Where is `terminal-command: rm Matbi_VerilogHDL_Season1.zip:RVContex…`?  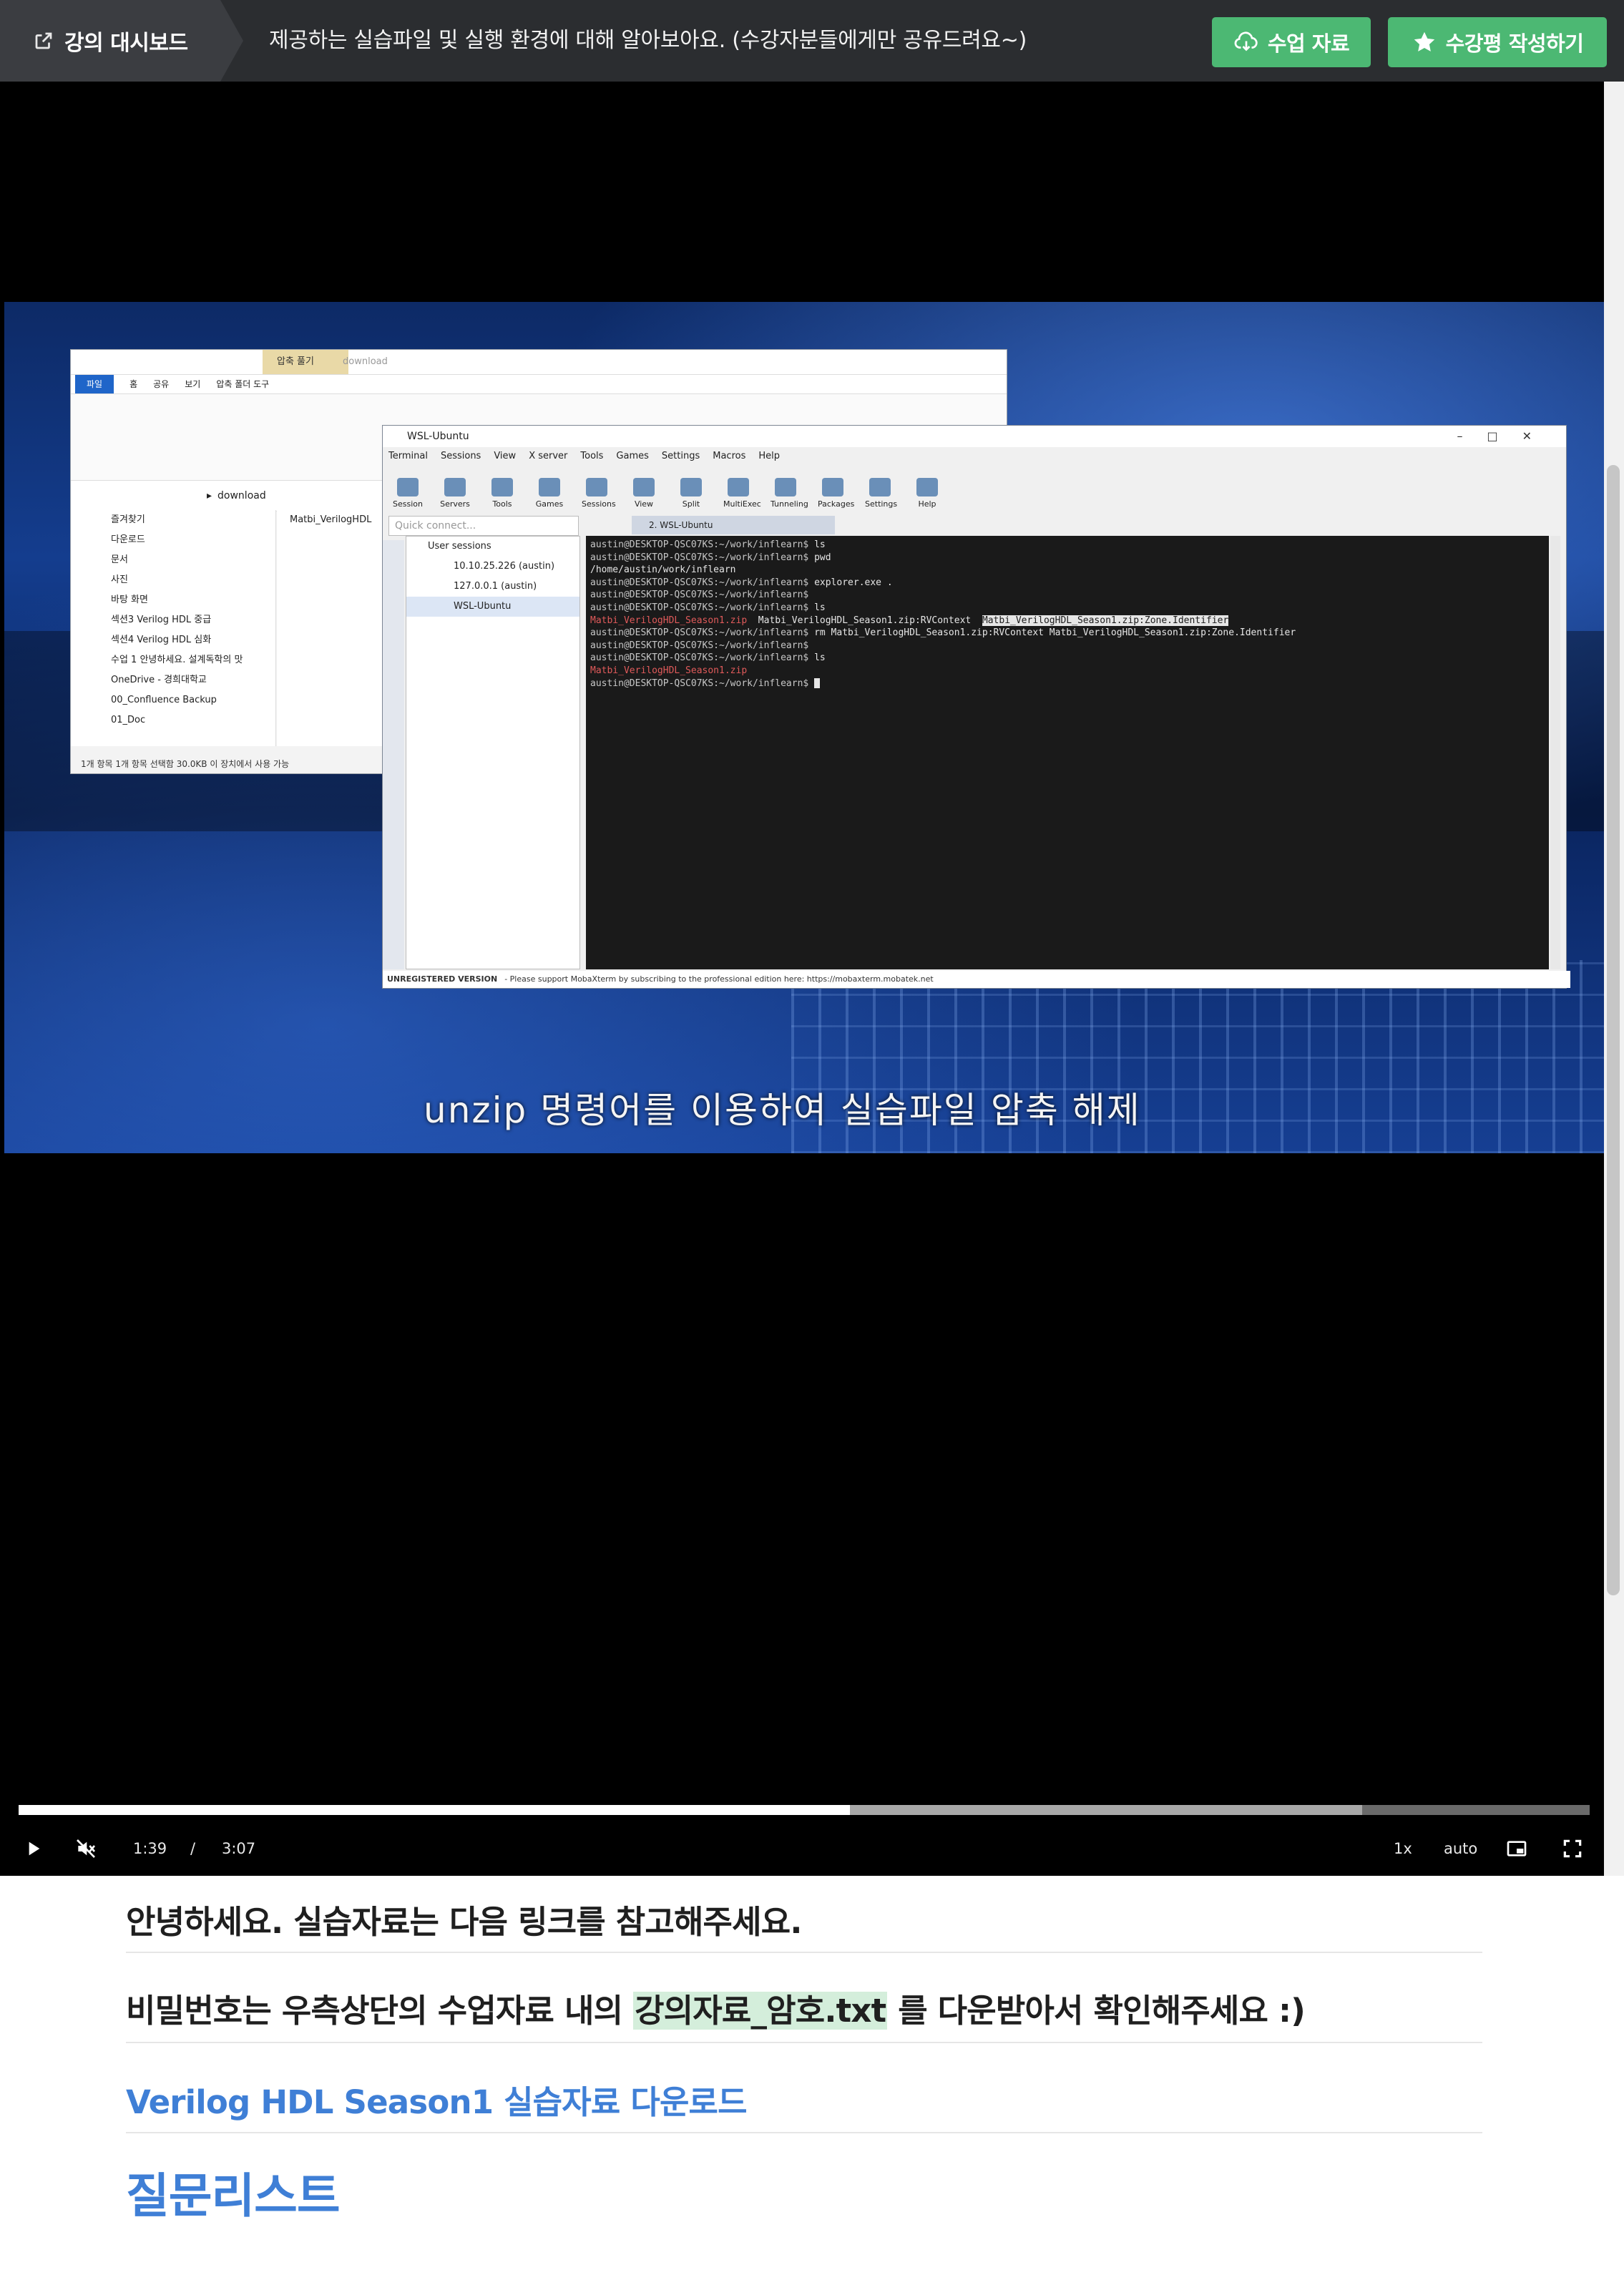 terminal-command: rm Matbi_VerilogHDL_Season1.zip:RVContex… is located at coordinates (1052, 633).